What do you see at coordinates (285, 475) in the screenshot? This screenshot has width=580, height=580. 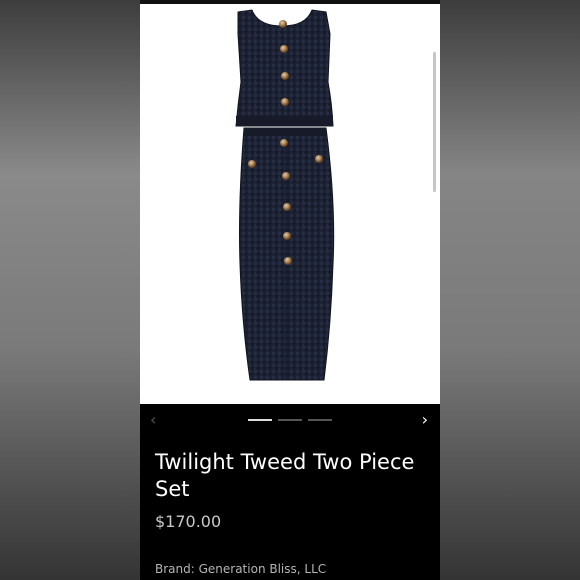 I see `product-title: Twilight Tweed Two Piece Set` at bounding box center [285, 475].